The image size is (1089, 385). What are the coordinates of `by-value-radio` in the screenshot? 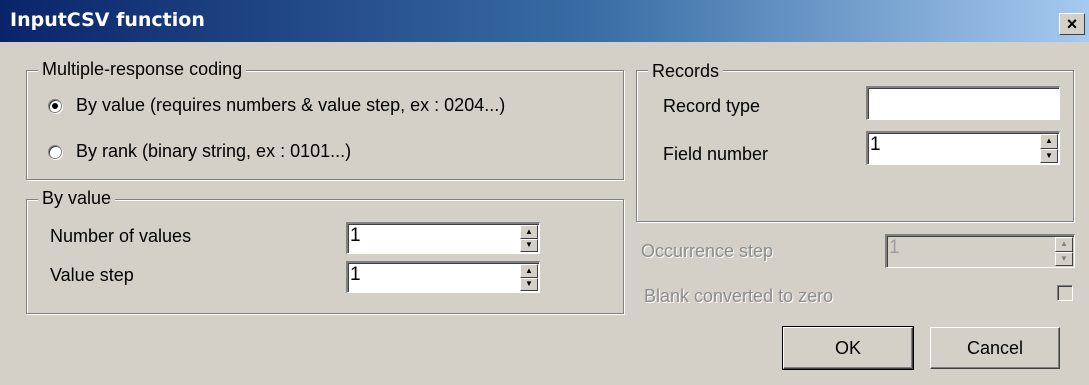 It's located at (55, 106).